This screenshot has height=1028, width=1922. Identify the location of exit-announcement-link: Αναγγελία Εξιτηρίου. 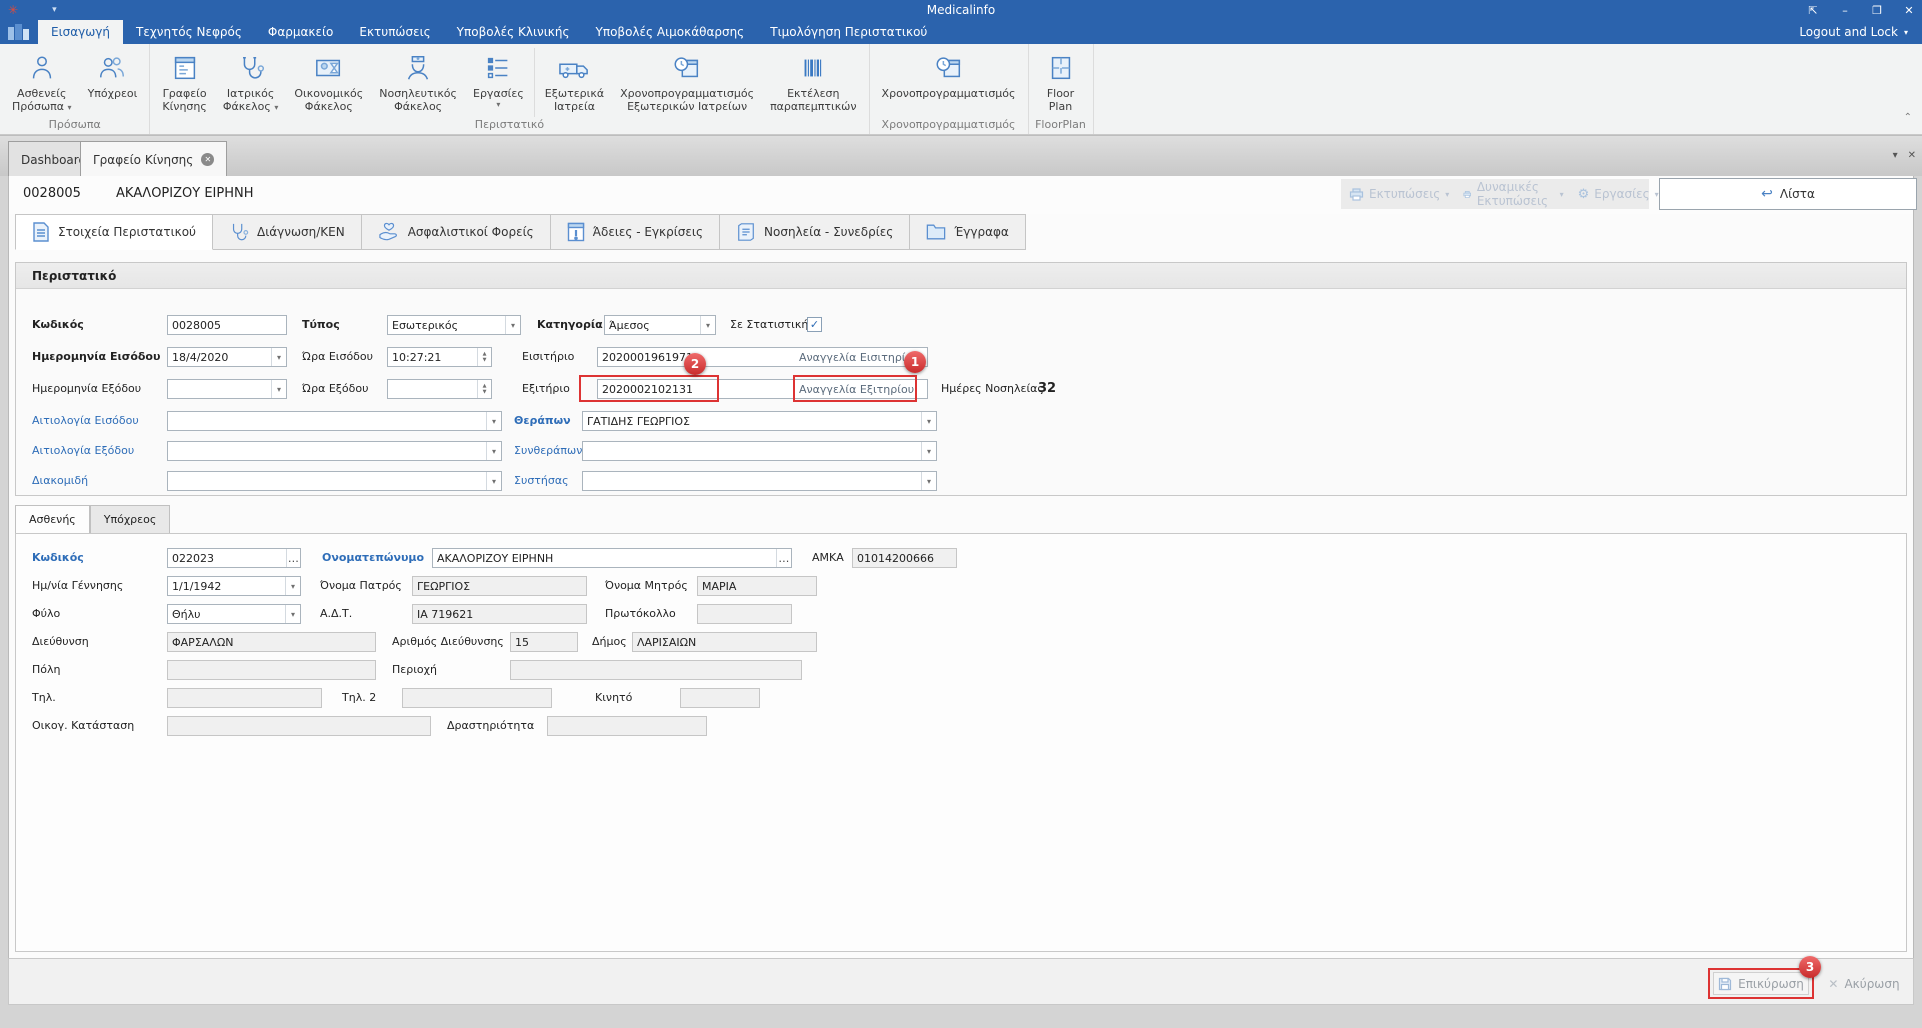
(856, 389).